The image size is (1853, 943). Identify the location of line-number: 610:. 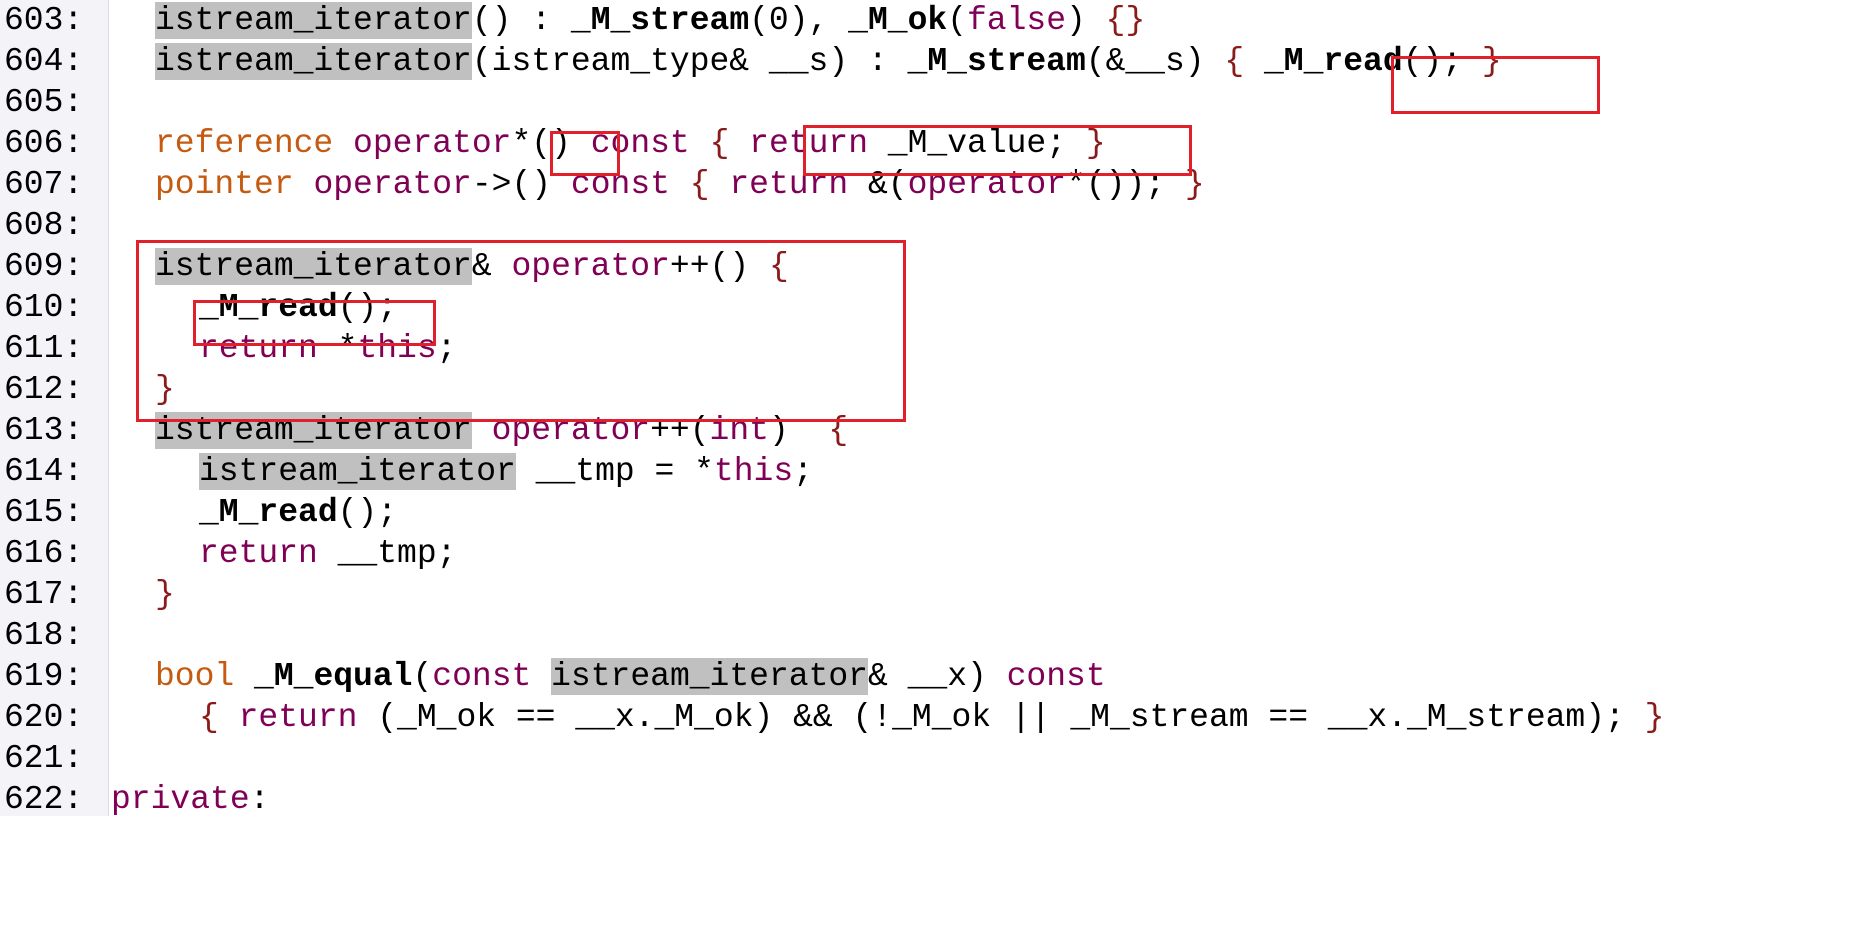
(44, 307).